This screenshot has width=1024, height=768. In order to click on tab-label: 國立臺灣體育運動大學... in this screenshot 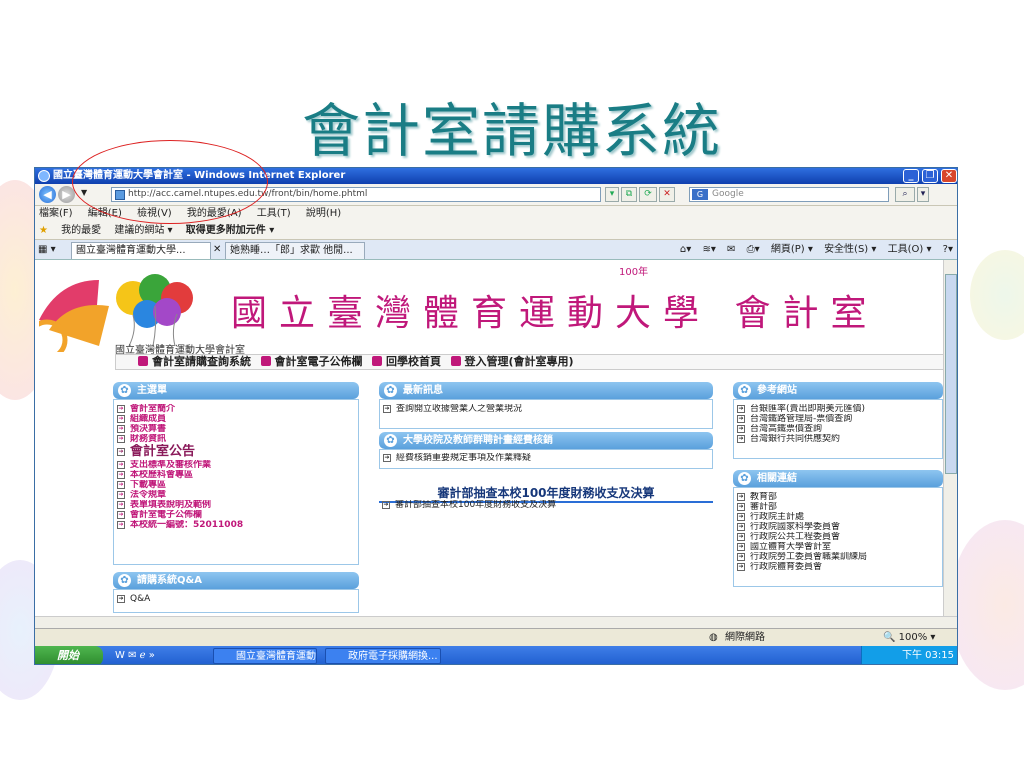, I will do `click(131, 250)`.